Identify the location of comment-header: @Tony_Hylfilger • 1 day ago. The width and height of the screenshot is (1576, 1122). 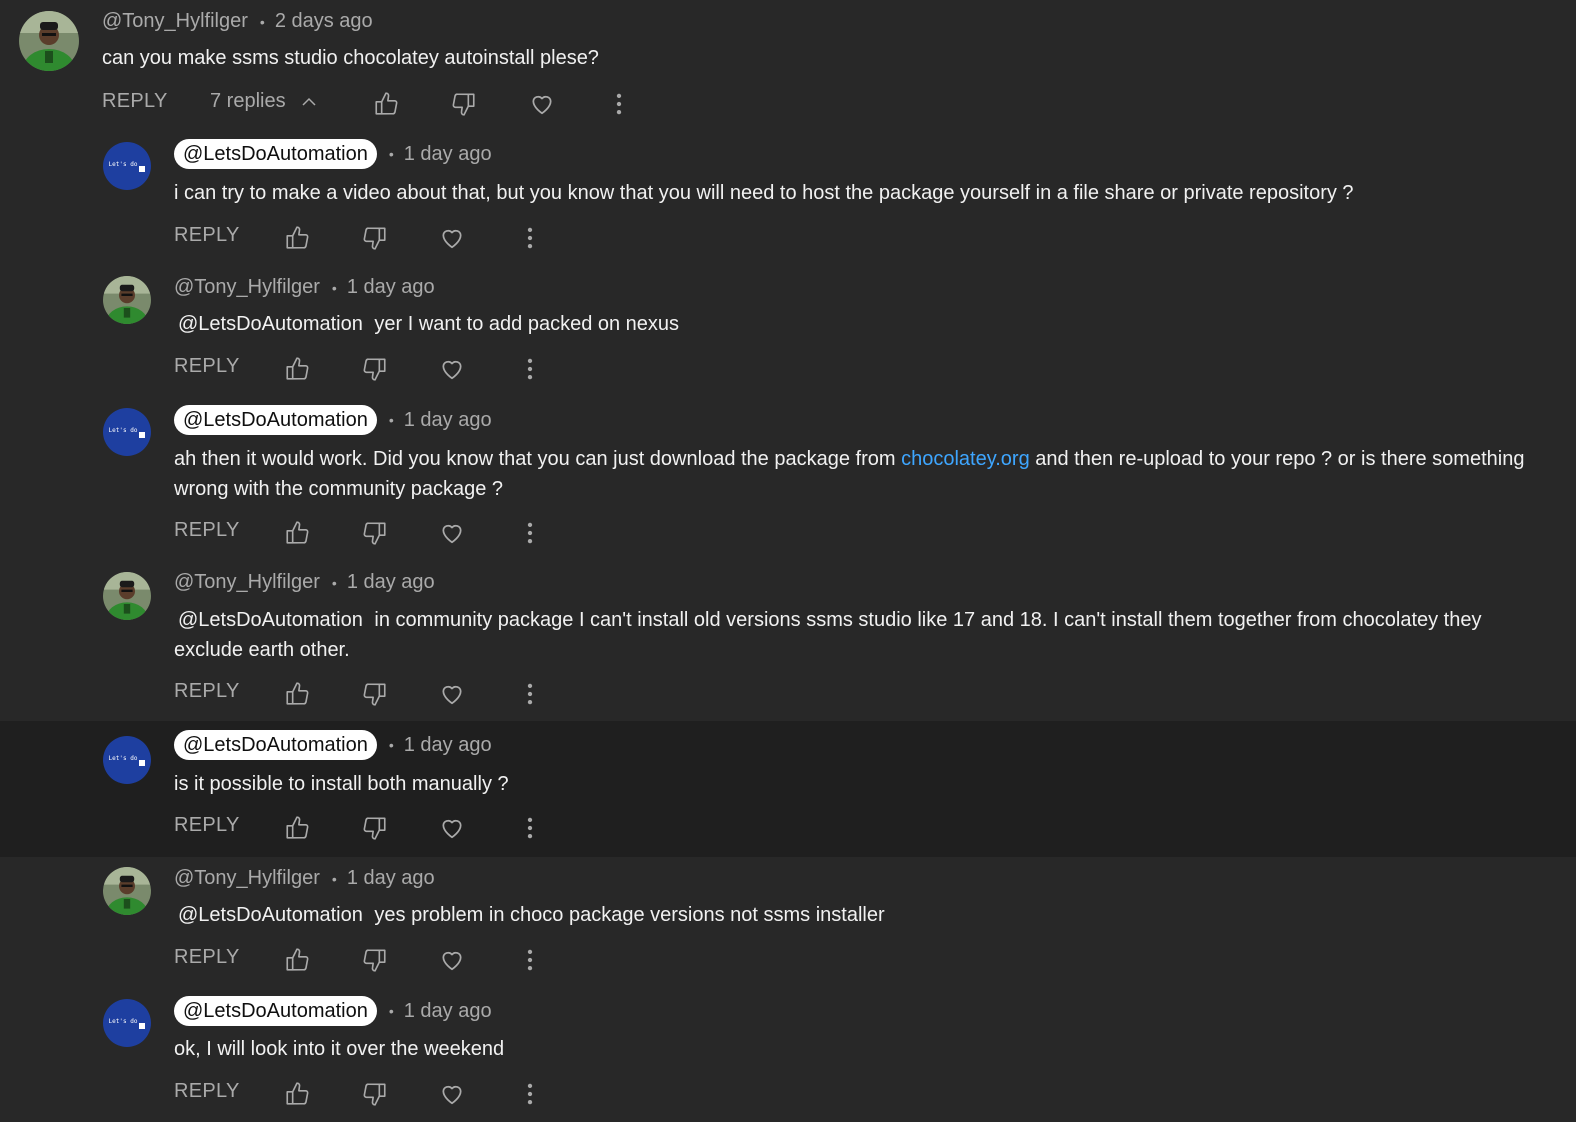
(304, 582).